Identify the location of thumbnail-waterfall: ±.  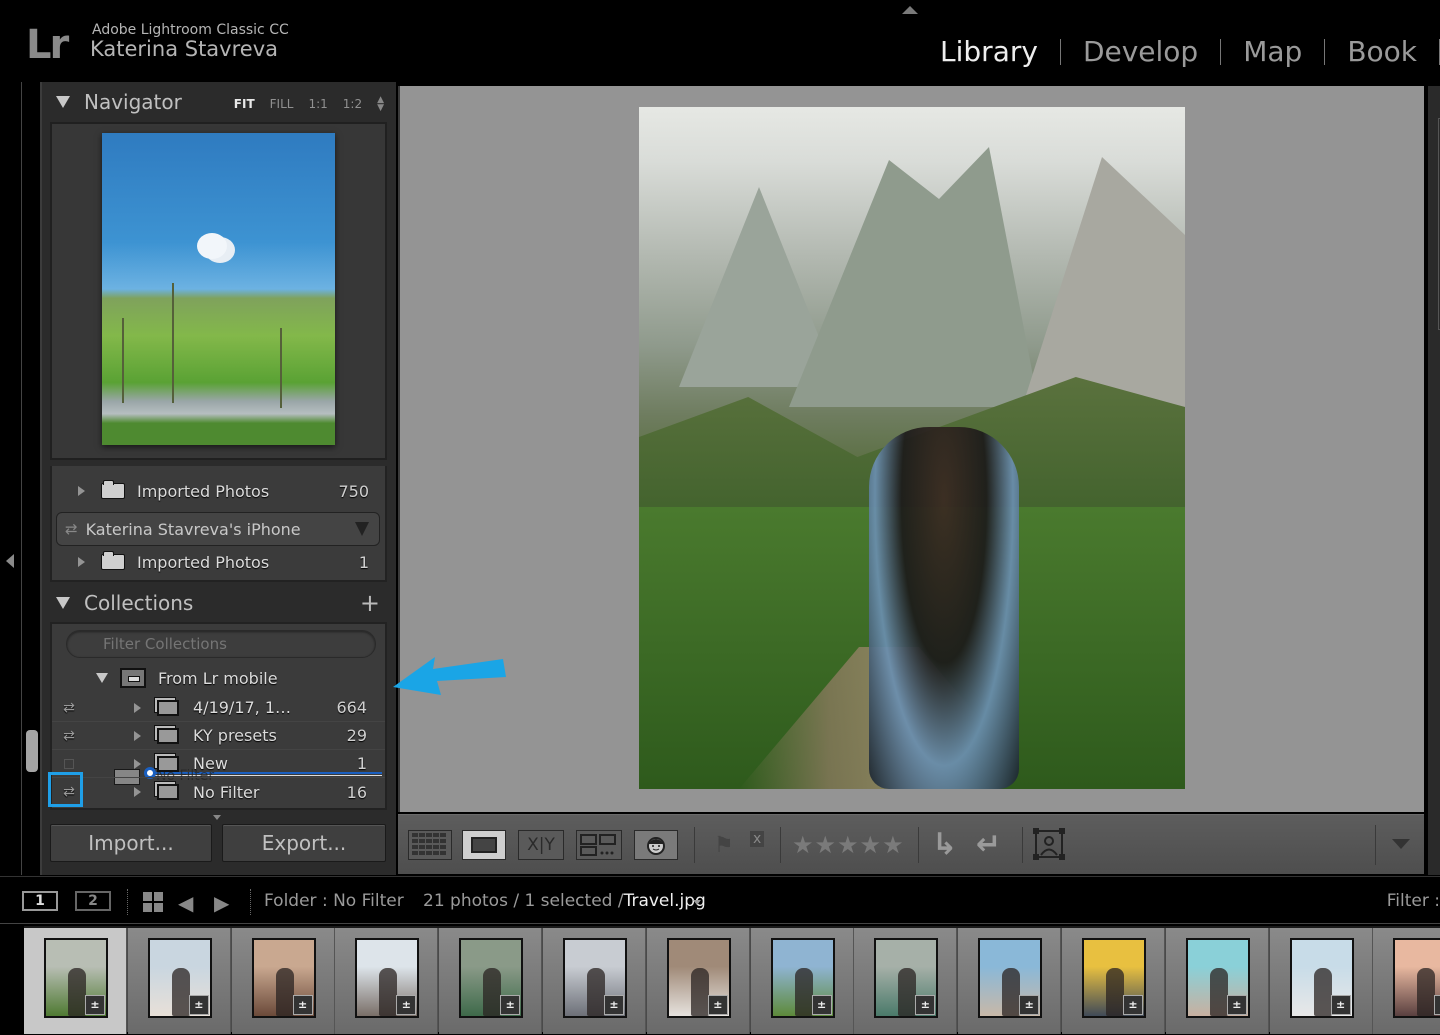
(491, 978).